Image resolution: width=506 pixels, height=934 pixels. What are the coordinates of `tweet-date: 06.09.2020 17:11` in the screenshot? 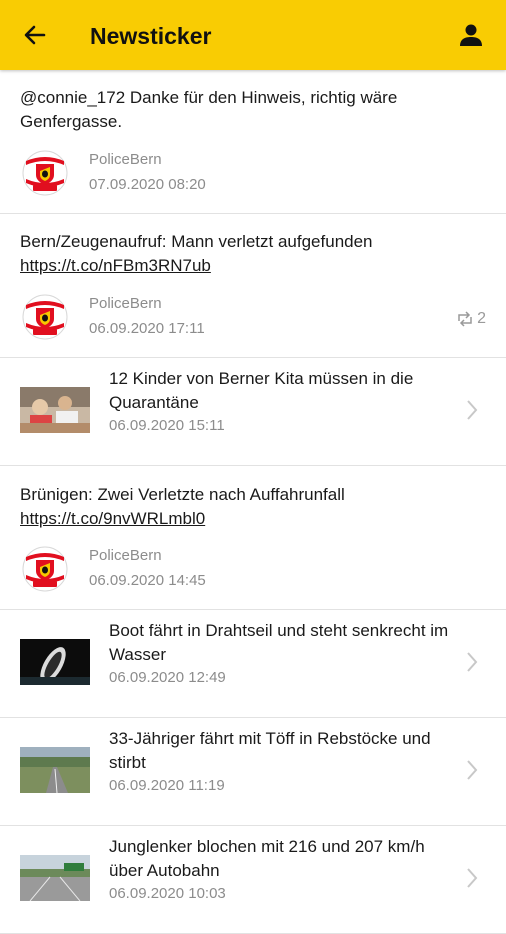 It's located at (147, 328).